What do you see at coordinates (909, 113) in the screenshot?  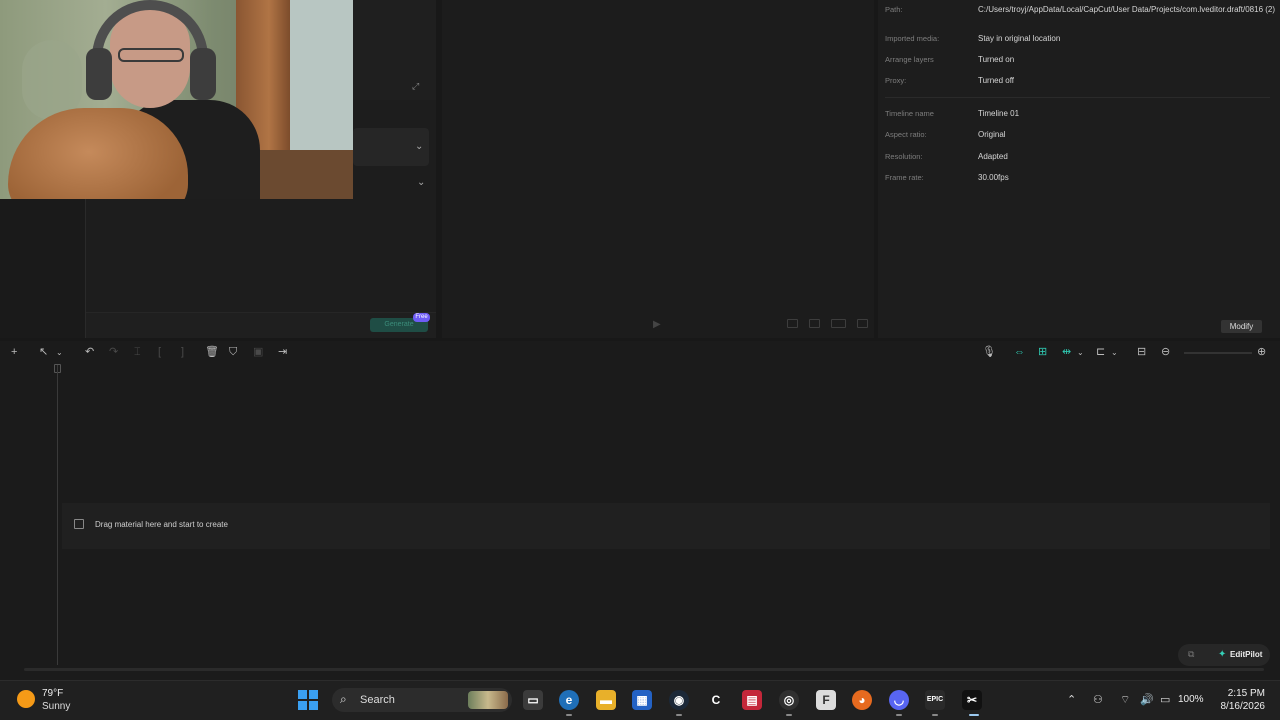 I see `timeline-name-label: Timeline name` at bounding box center [909, 113].